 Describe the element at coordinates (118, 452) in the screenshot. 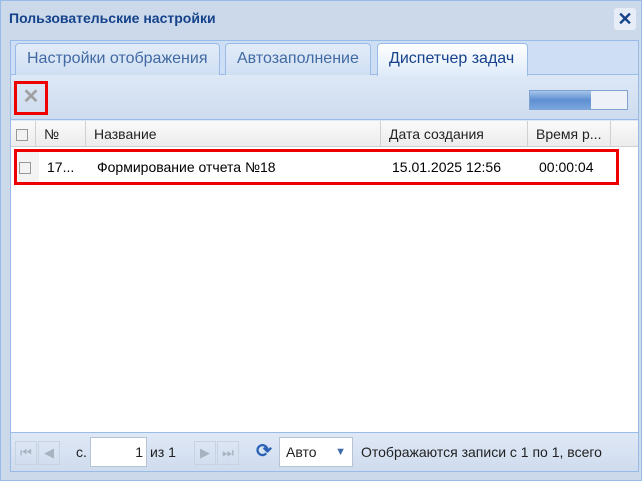

I see `page-input: 1` at that location.